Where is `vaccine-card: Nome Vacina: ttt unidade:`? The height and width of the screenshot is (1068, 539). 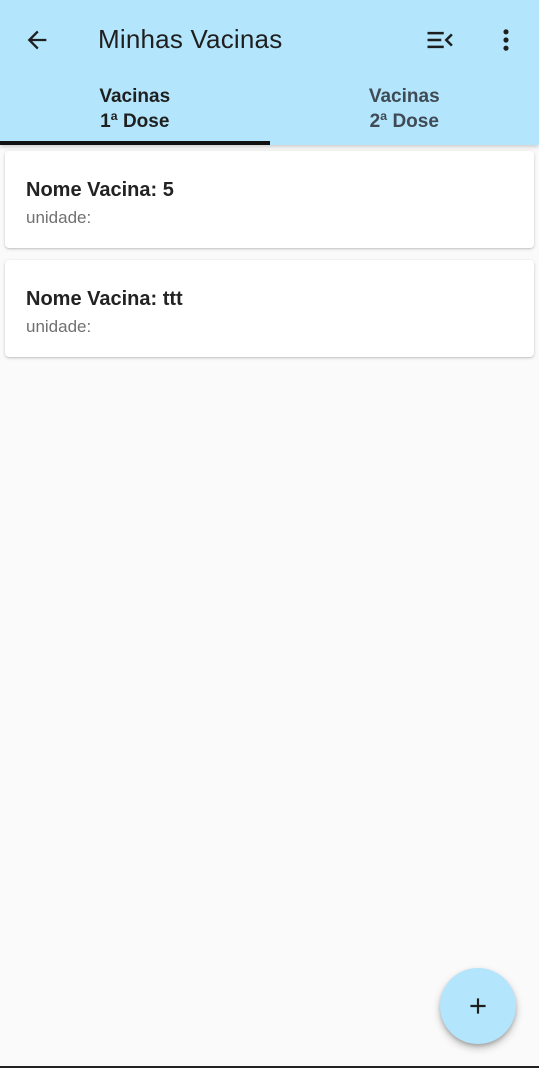 vaccine-card: Nome Vacina: ttt unidade: is located at coordinates (269, 308).